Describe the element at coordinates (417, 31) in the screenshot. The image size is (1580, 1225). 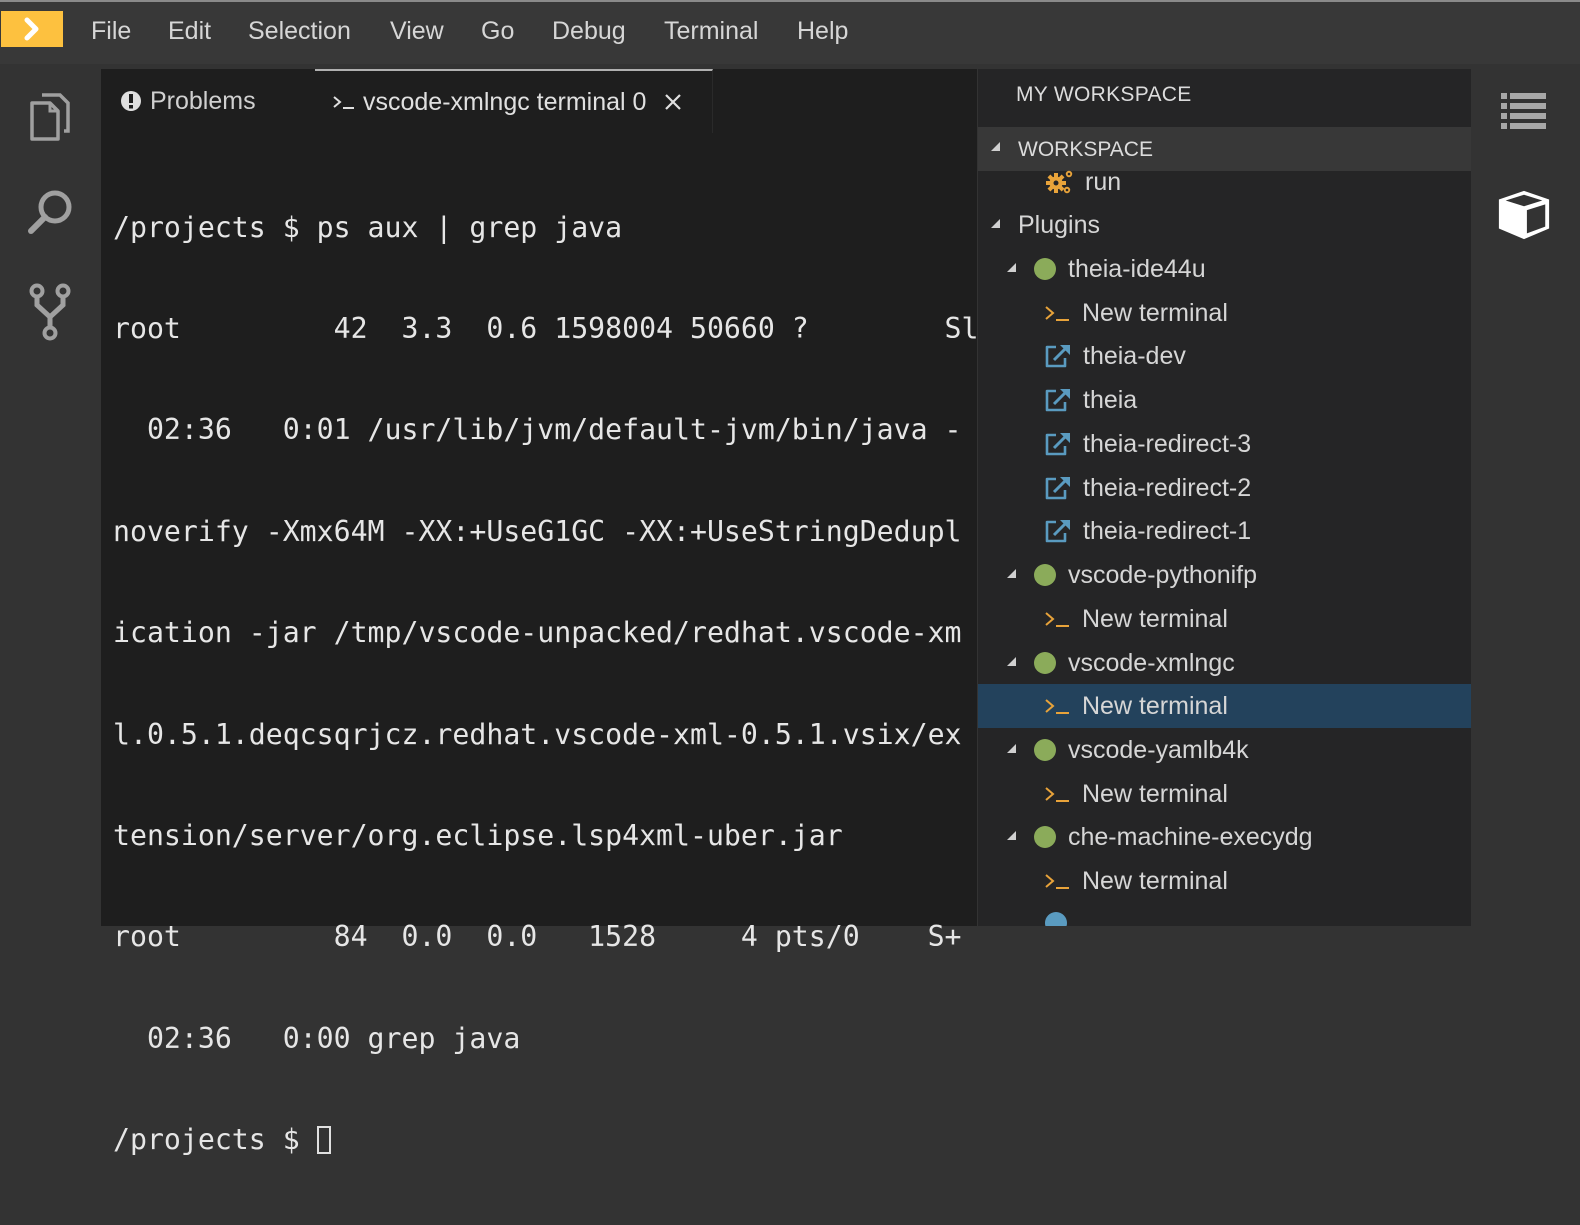
I see `menu-view: View` at that location.